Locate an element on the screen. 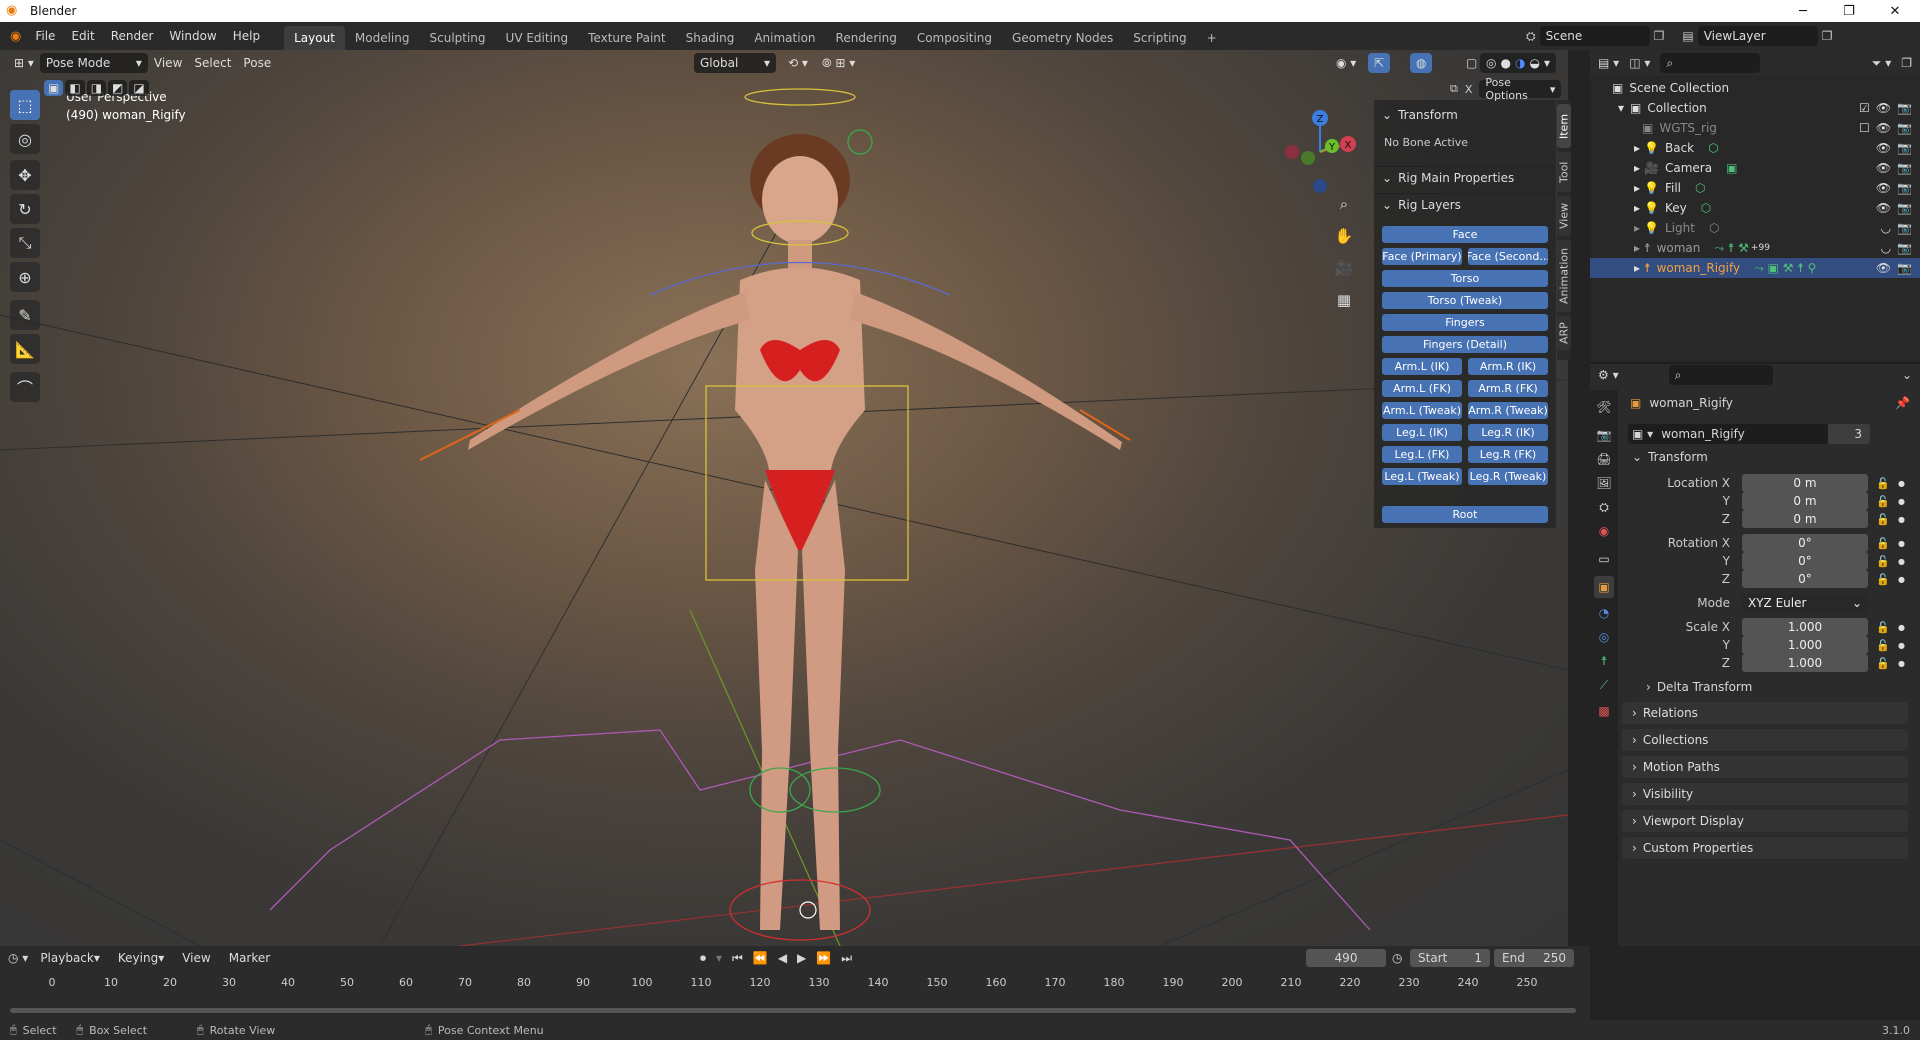 Image resolution: width=1920 pixels, height=1040 pixels. scale-y-field: 1.000 is located at coordinates (1805, 645).